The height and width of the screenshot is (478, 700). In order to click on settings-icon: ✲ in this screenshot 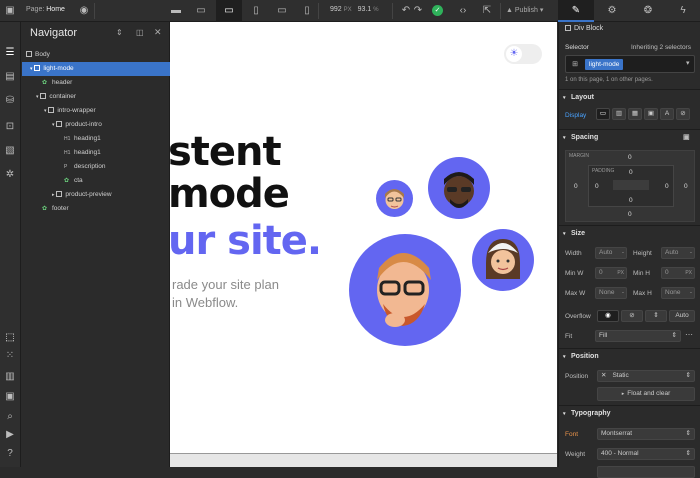, I will do `click(10, 175)`.